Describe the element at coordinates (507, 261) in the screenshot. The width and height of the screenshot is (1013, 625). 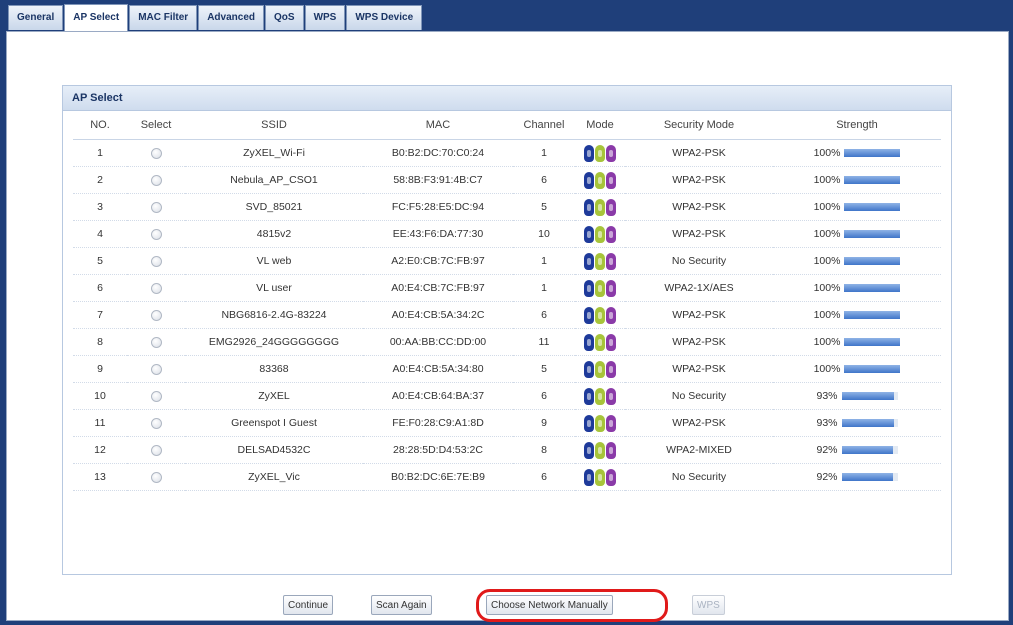
I see `table-row: 5 VL web A2:E0:CB:7C:FB:97 1 No Security 100%` at that location.